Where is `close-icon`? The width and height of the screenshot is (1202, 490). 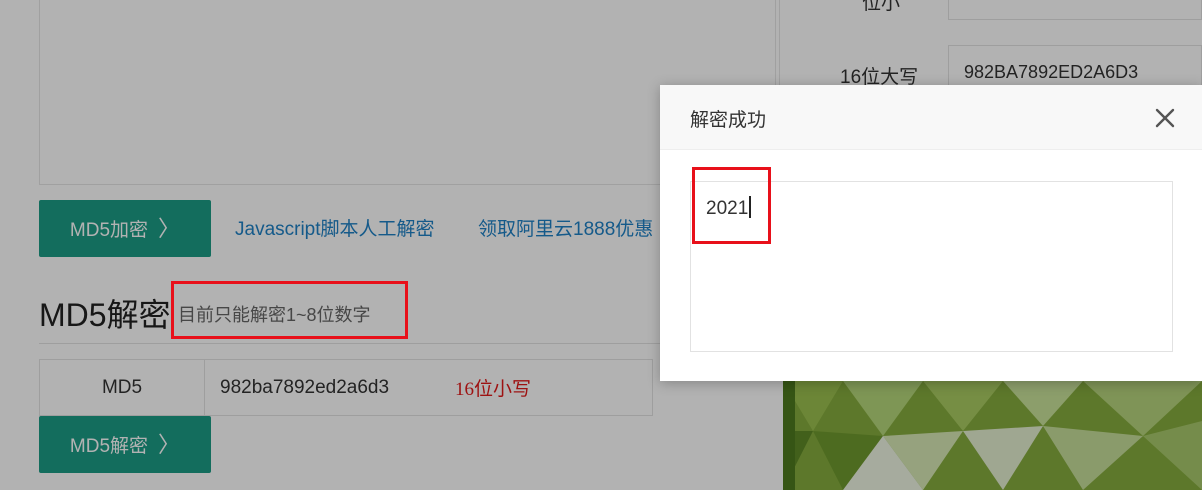
close-icon is located at coordinates (1165, 118).